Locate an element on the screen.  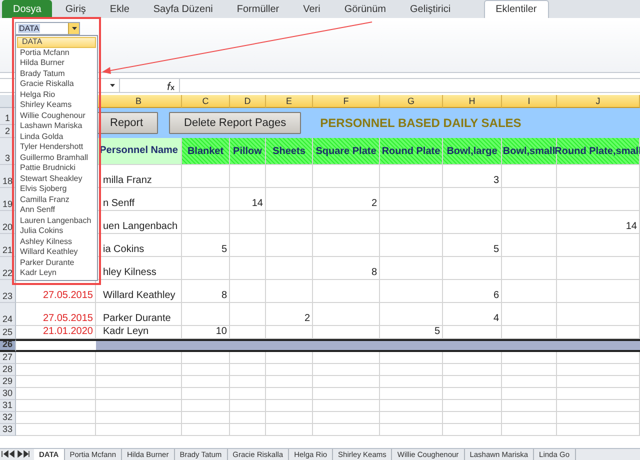
column-title: Blanket is located at coordinates (206, 151).